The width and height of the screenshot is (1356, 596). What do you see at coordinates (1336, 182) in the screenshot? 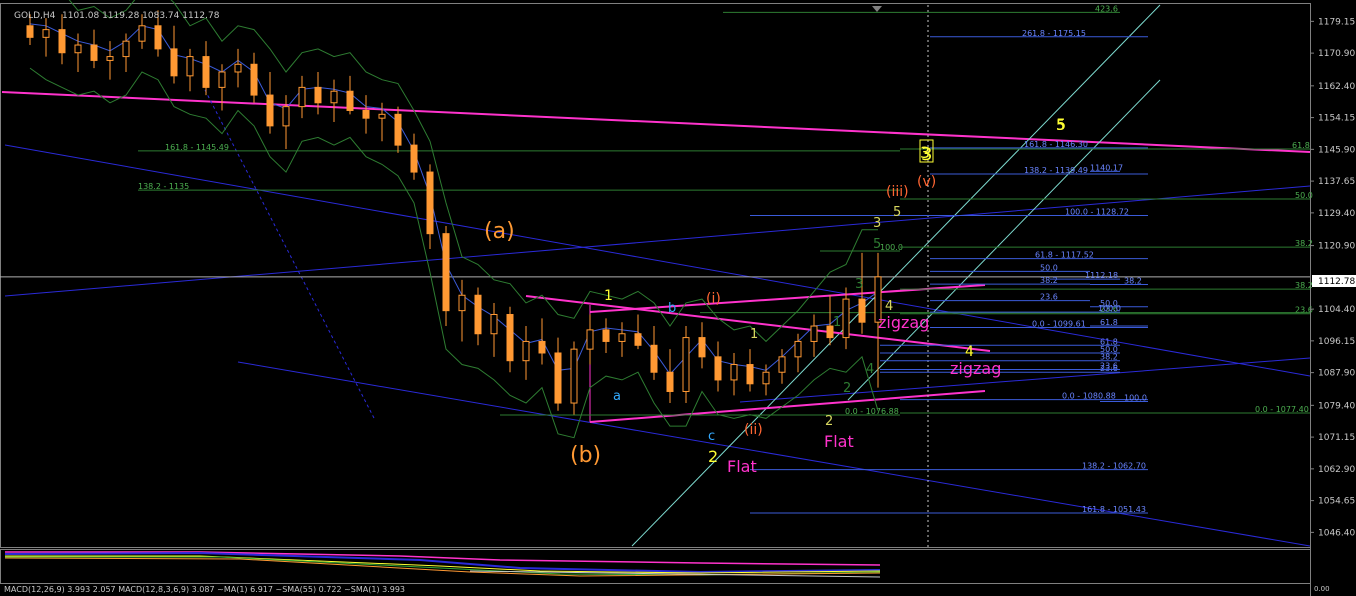
I see `y-tick-label: 1137.65` at bounding box center [1336, 182].